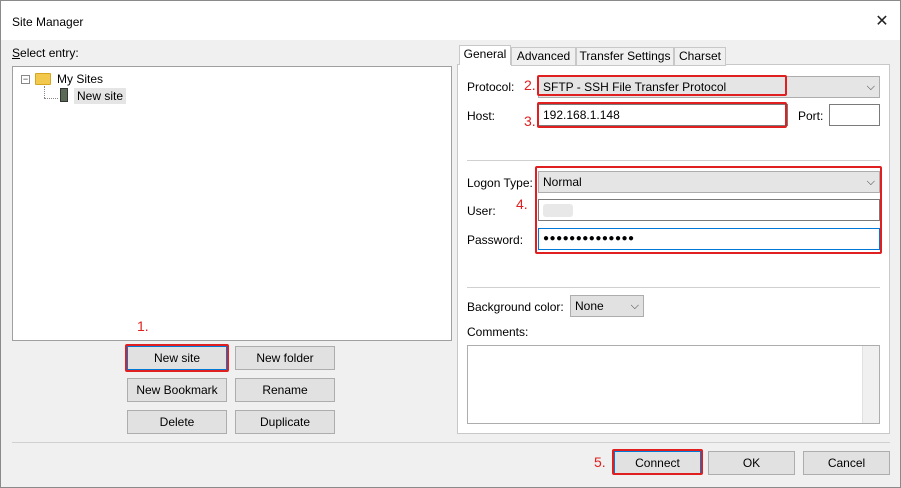  What do you see at coordinates (515, 307) in the screenshot?
I see `background-color-label: Background color:` at bounding box center [515, 307].